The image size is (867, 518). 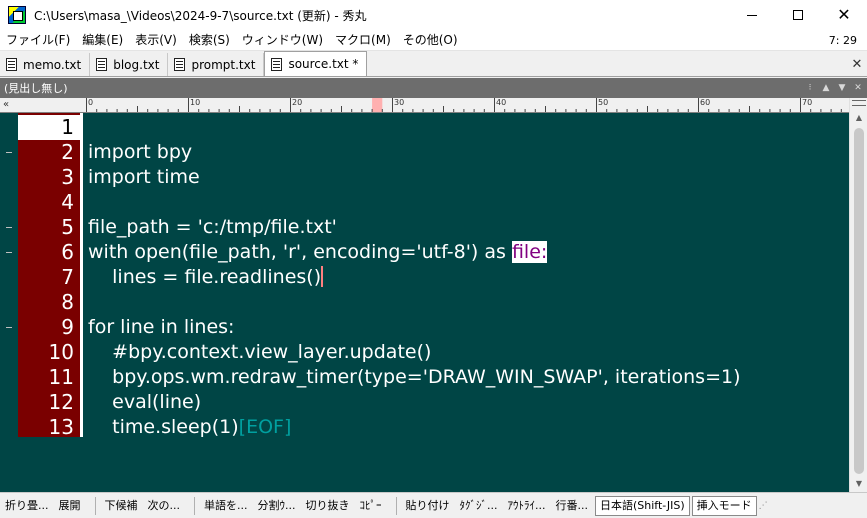 I want to click on fkey-2: 展開, so click(x=70, y=506).